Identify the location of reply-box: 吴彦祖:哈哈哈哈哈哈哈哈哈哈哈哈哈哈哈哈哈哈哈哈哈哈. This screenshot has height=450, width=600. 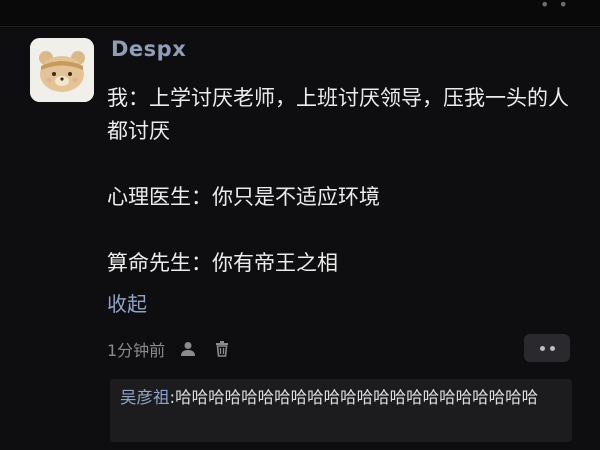
(341, 410).